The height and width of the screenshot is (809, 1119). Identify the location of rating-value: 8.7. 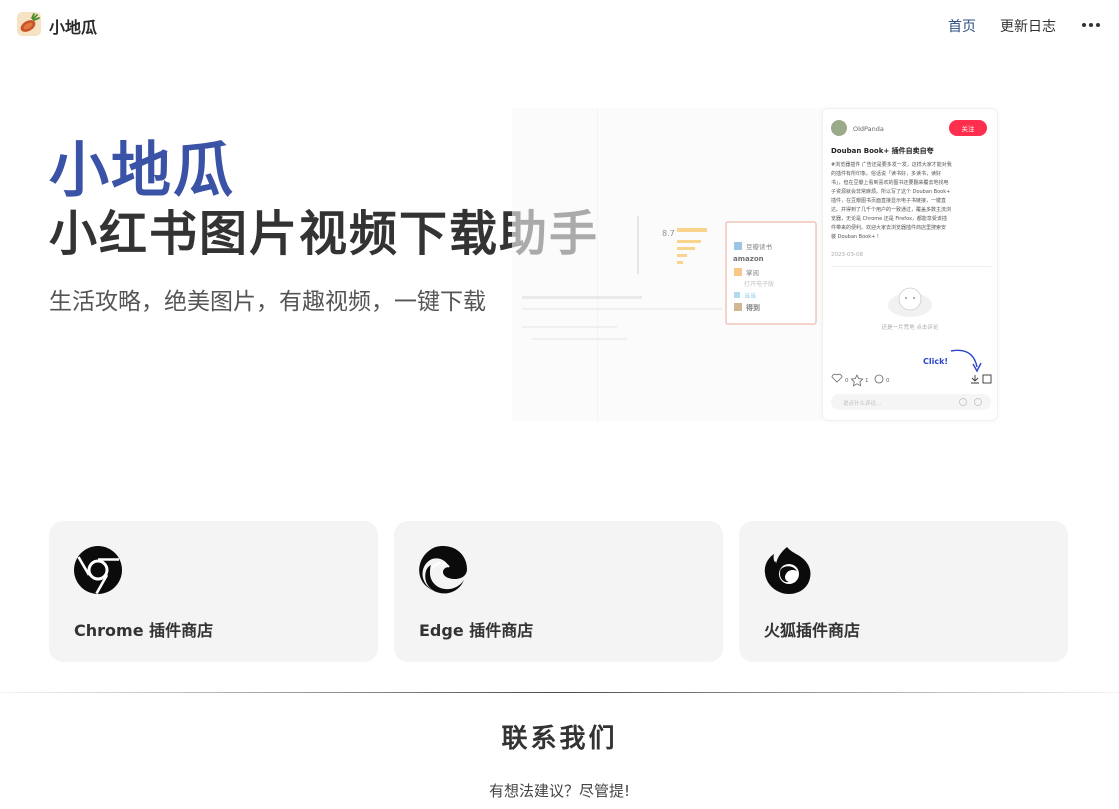
(668, 233).